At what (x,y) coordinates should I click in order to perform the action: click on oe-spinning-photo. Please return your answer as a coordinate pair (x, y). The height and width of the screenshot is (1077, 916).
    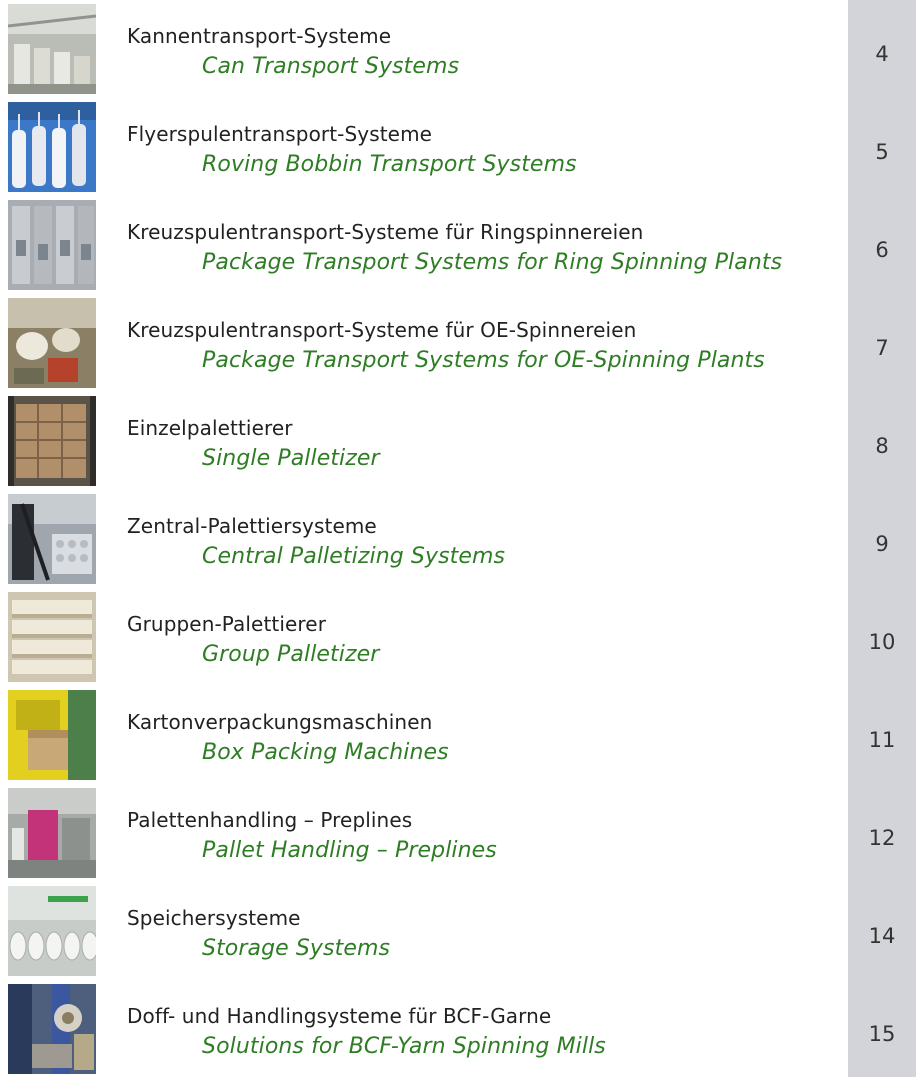
    Looking at the image, I should click on (52, 343).